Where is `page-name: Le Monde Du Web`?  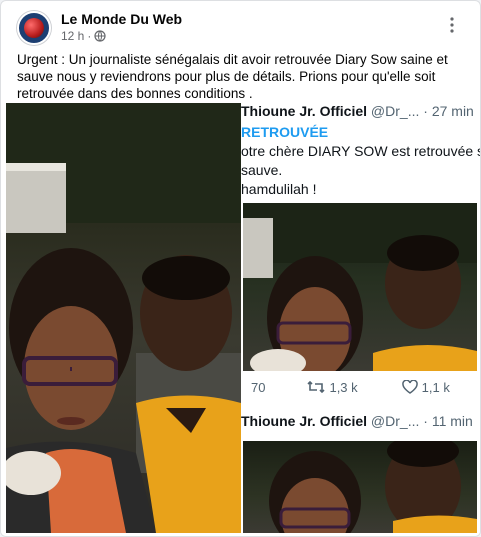
page-name: Le Monde Du Web is located at coordinates (121, 19).